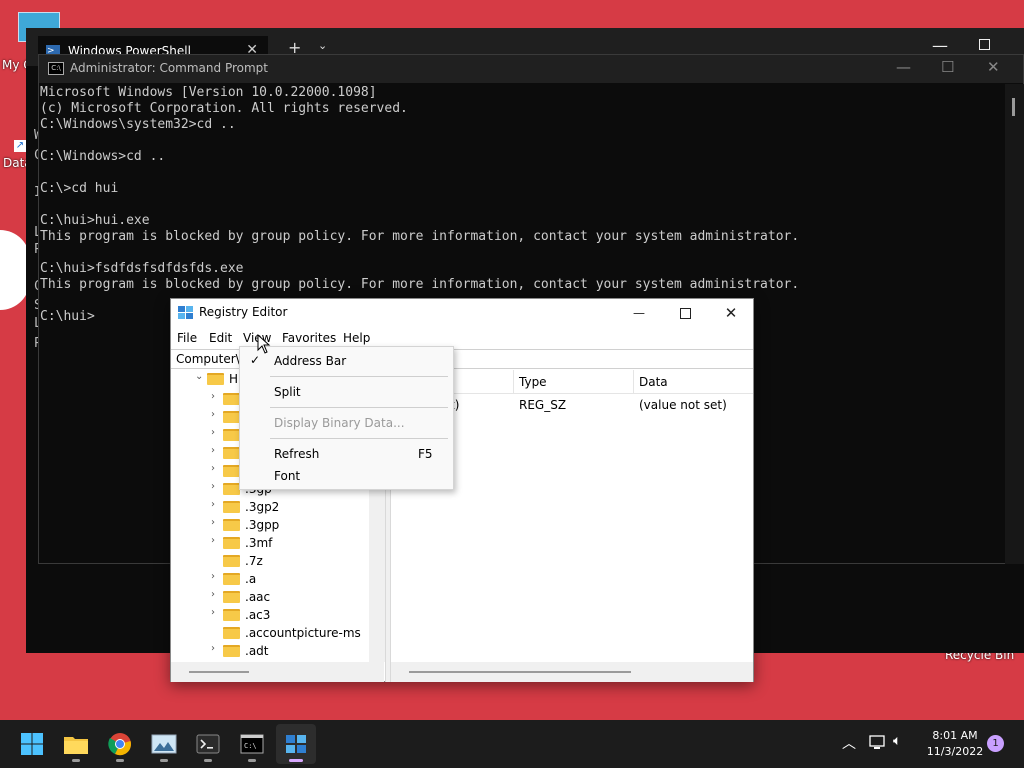 This screenshot has width=1024, height=768. Describe the element at coordinates (533, 382) in the screenshot. I see `column-header-type: Type` at that location.